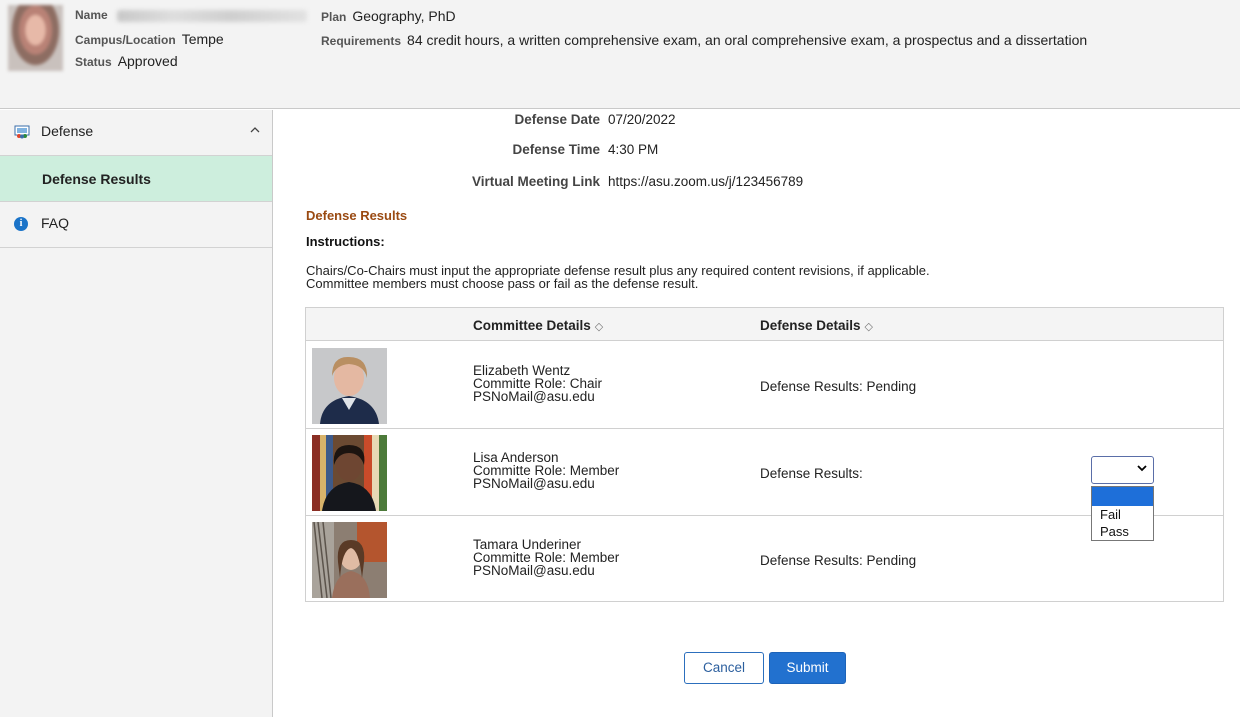 This screenshot has height=717, width=1240. I want to click on name-row: Name, so click(191, 14).